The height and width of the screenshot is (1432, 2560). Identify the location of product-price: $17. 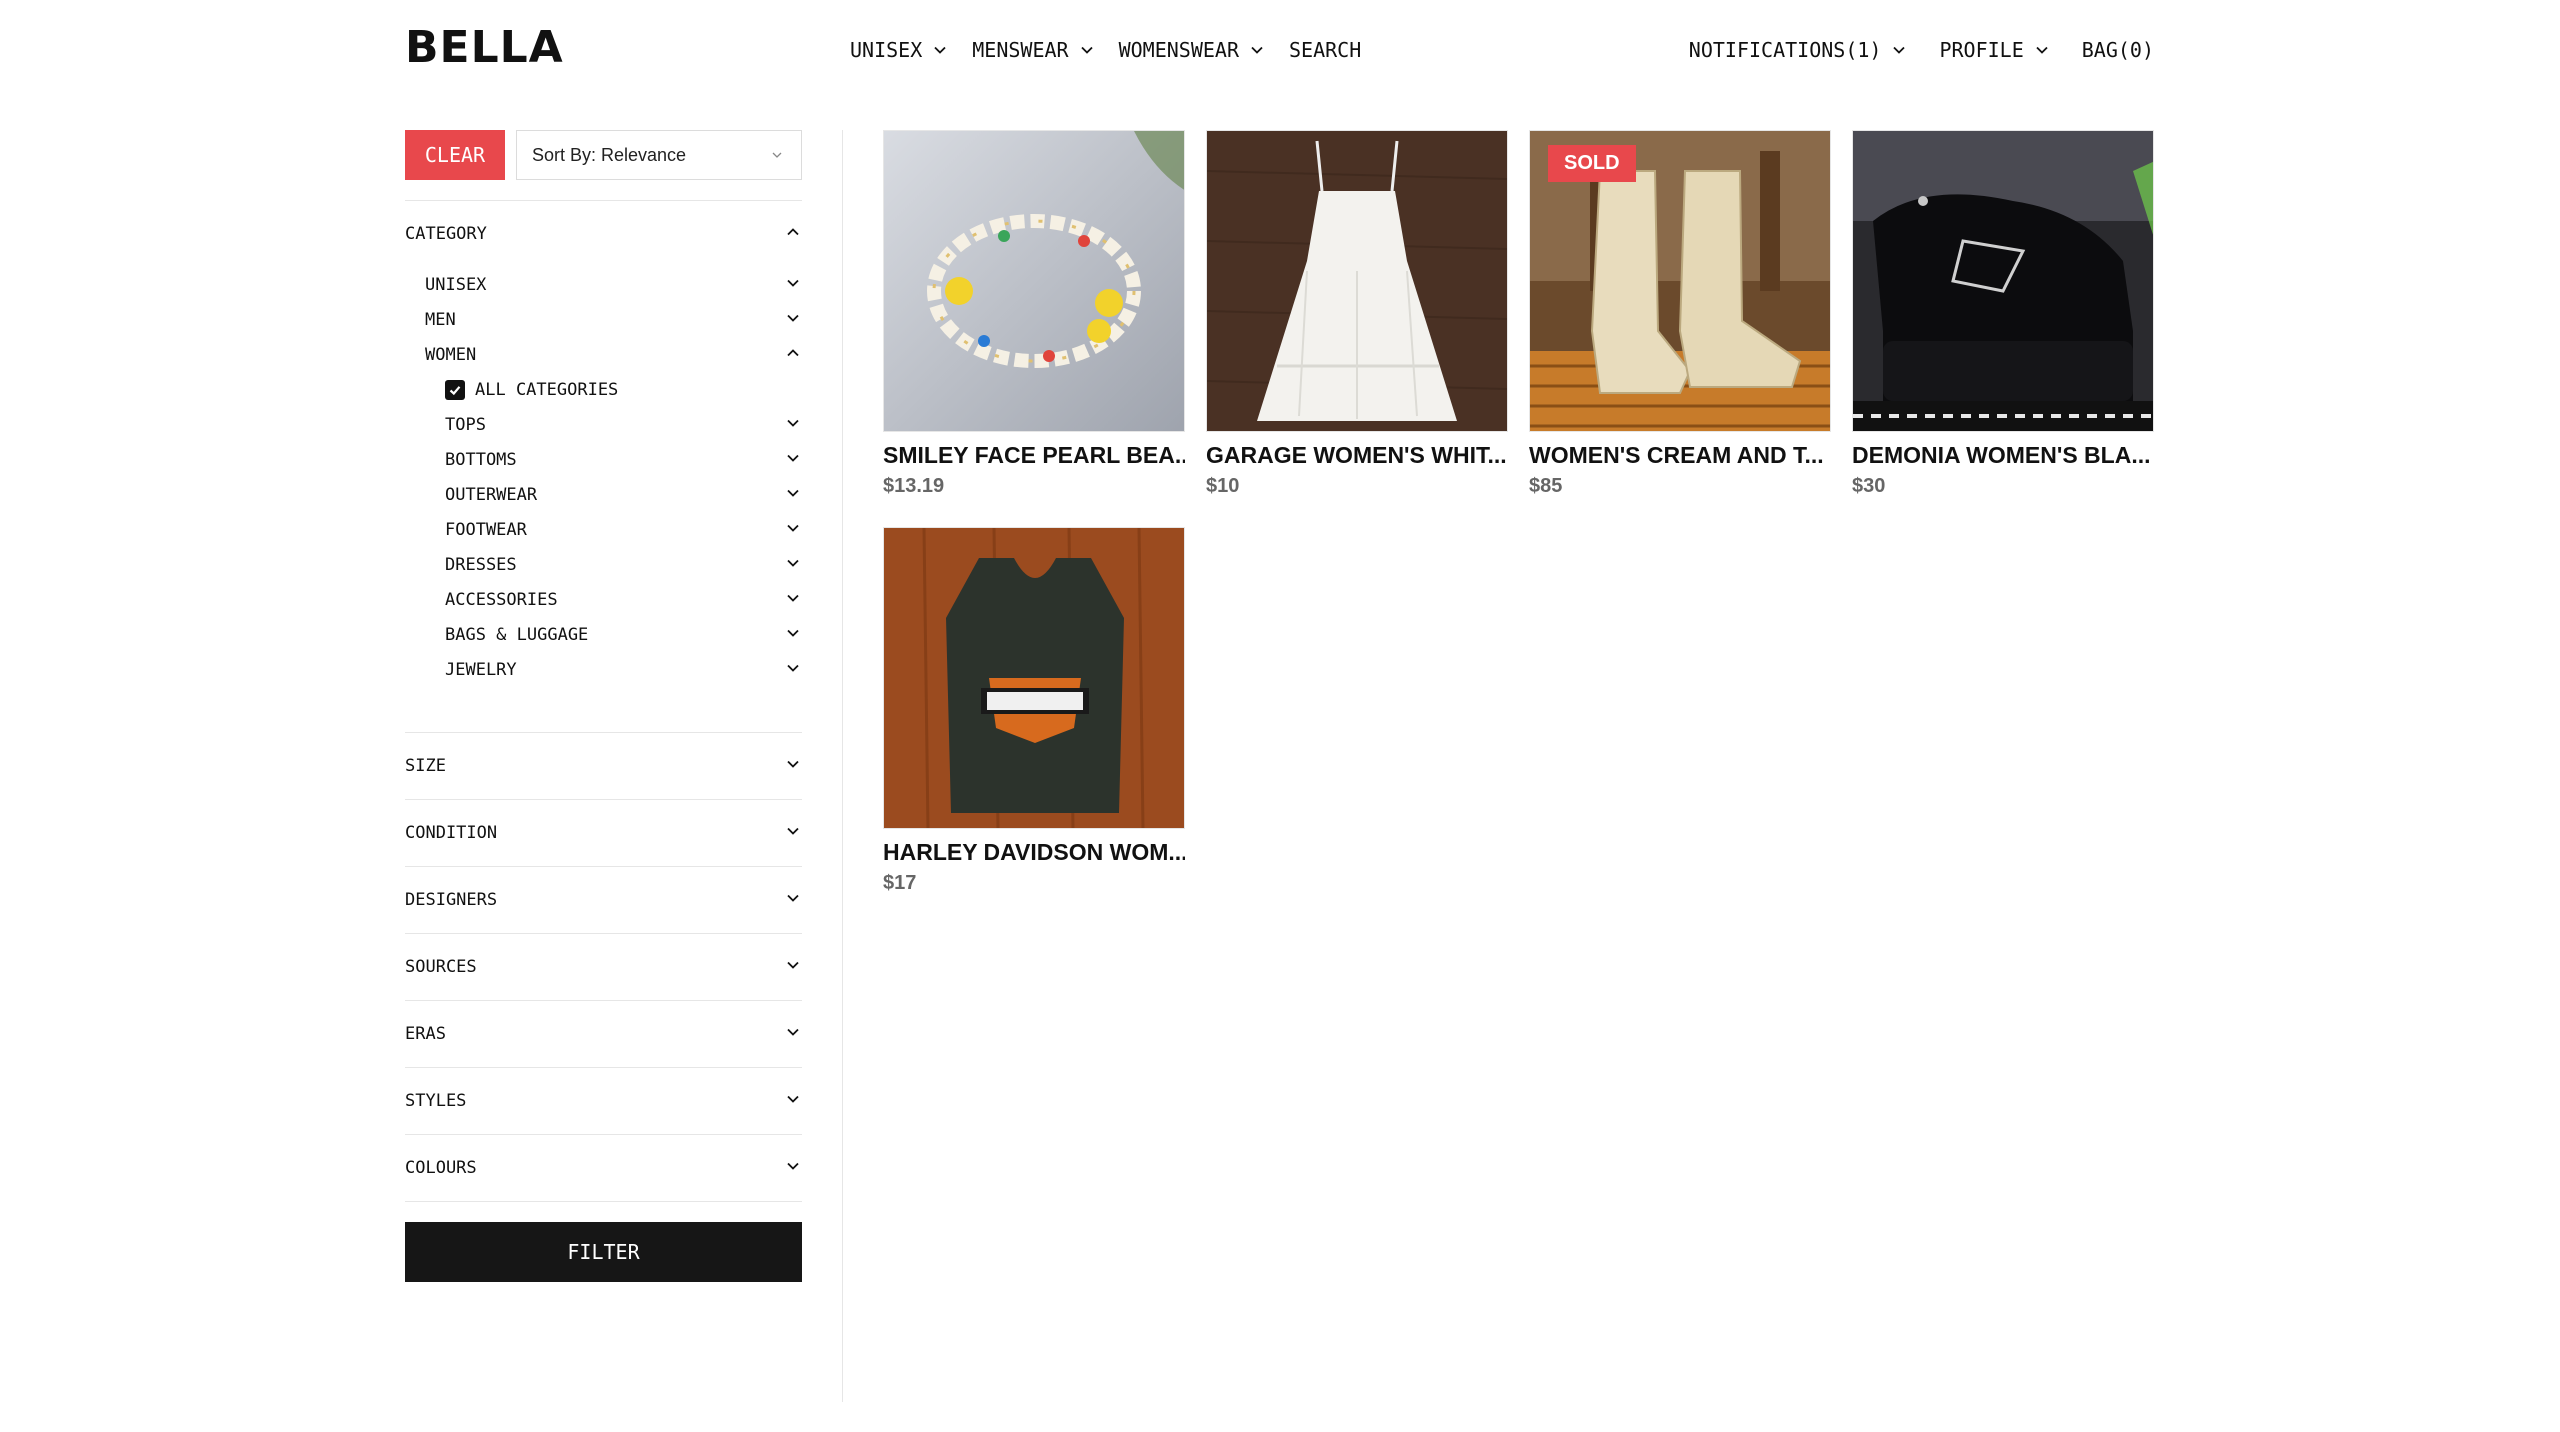
(900, 883).